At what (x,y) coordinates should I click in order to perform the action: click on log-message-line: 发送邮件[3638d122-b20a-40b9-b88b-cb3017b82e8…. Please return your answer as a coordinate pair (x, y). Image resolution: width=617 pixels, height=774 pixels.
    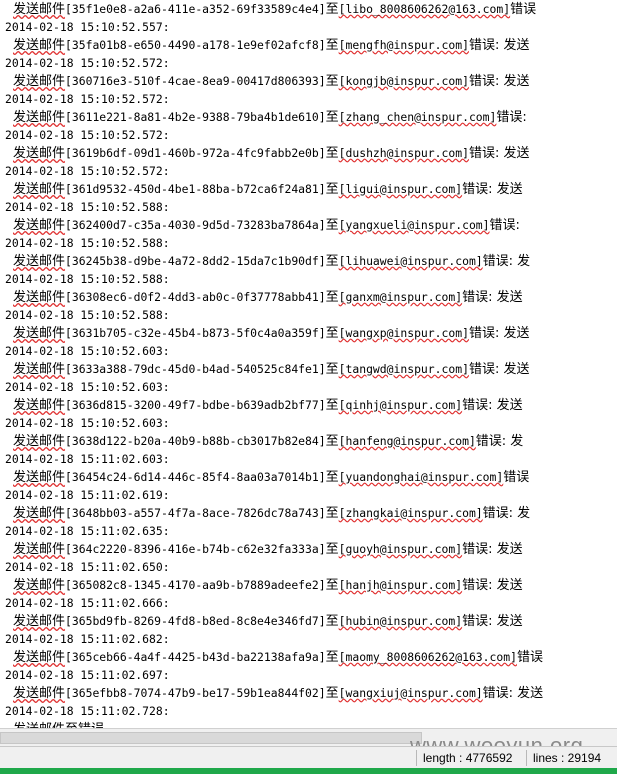
    Looking at the image, I should click on (308, 441).